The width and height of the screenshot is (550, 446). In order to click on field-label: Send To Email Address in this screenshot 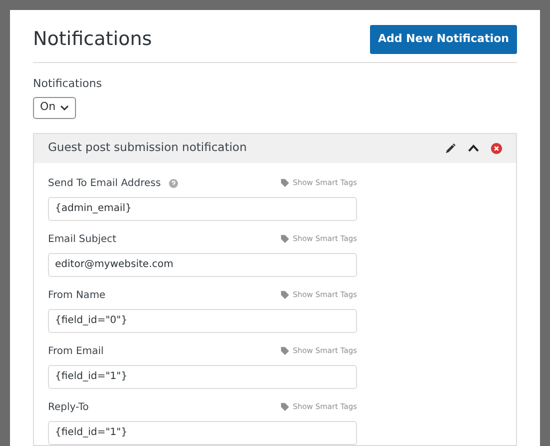, I will do `click(104, 183)`.